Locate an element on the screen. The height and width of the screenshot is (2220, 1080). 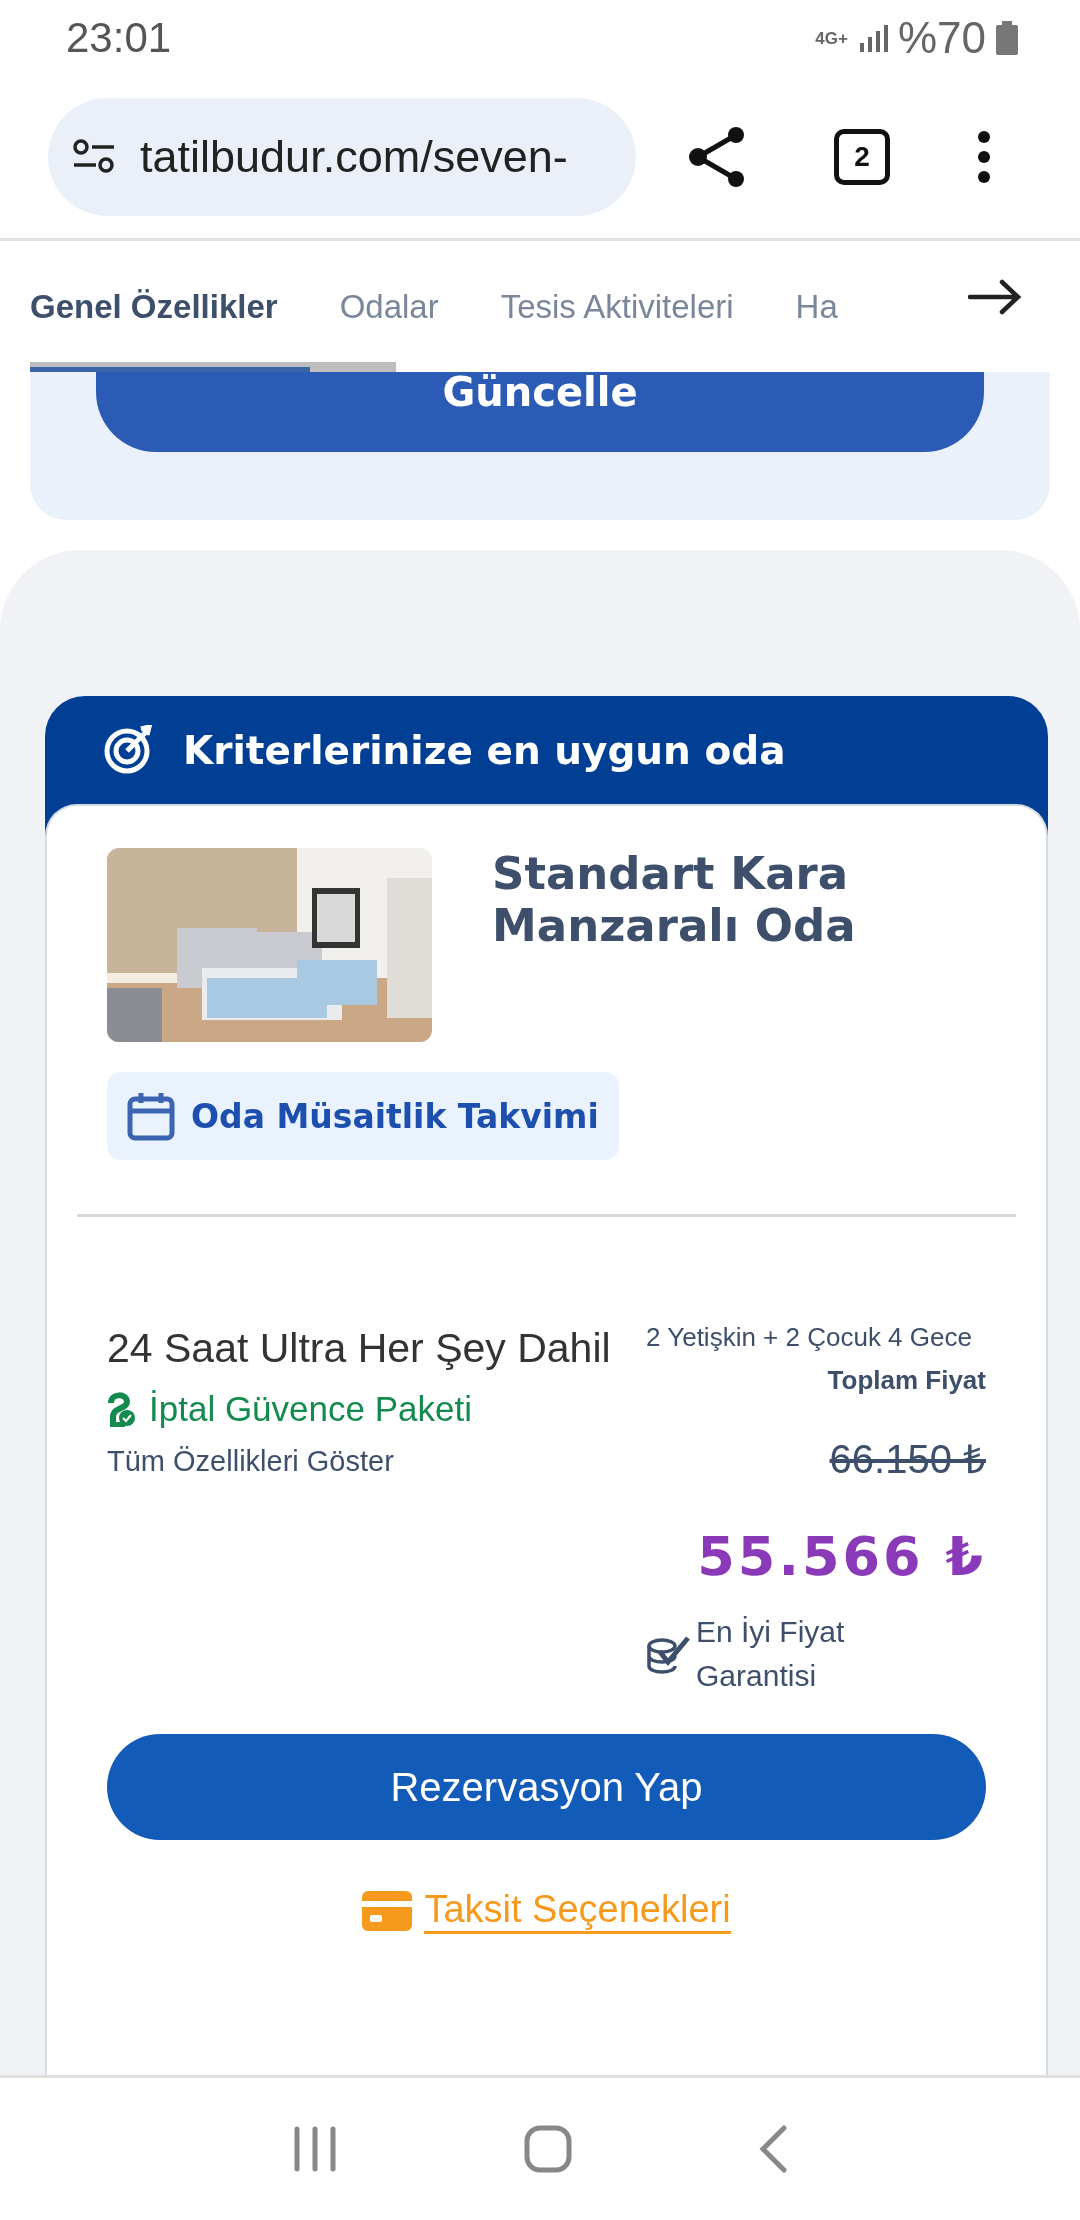
best-price-guarantee: En İyi Fiyat Garantisi is located at coordinates (771, 1654).